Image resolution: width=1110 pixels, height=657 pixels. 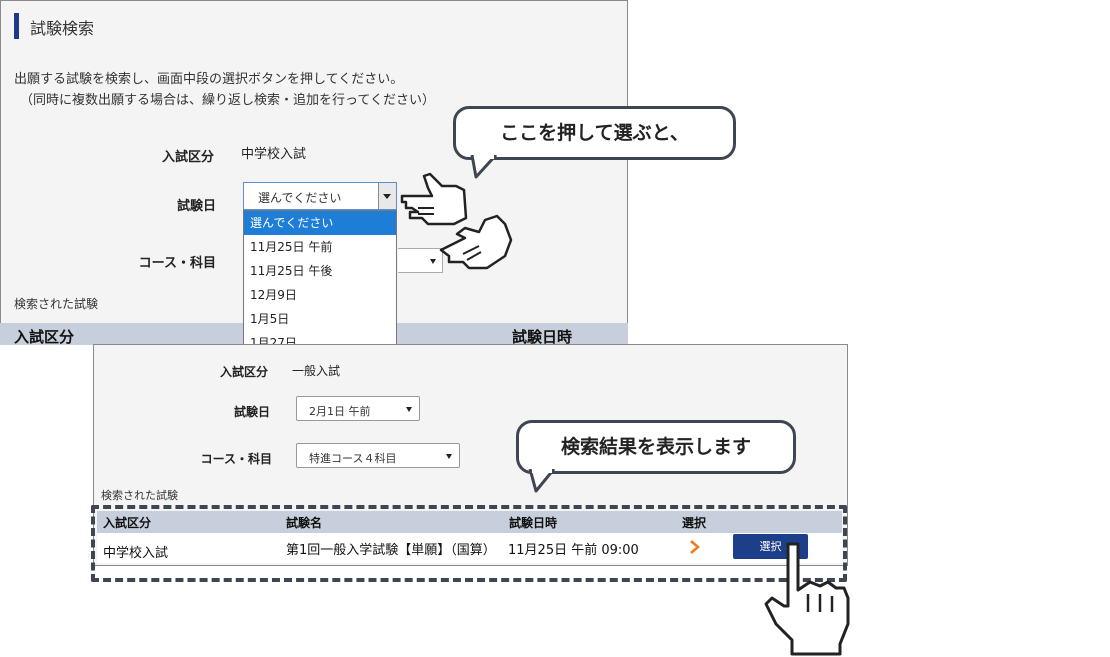 I want to click on title-accent-bar, so click(x=16, y=26).